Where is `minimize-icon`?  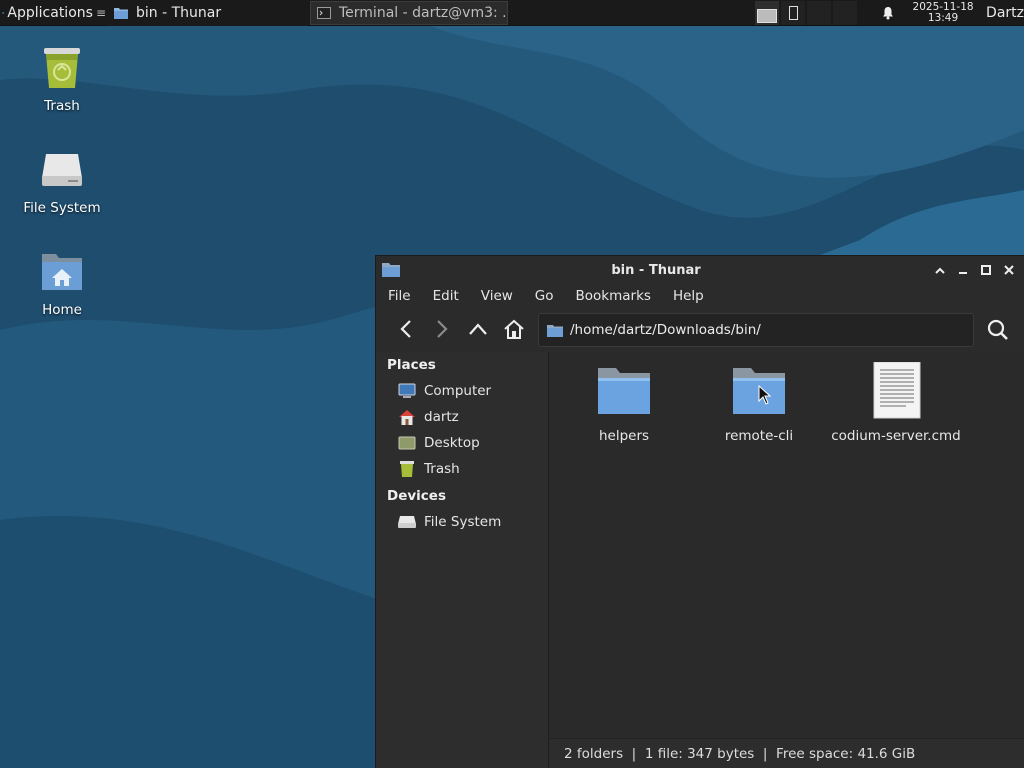
minimize-icon is located at coordinates (962, 273).